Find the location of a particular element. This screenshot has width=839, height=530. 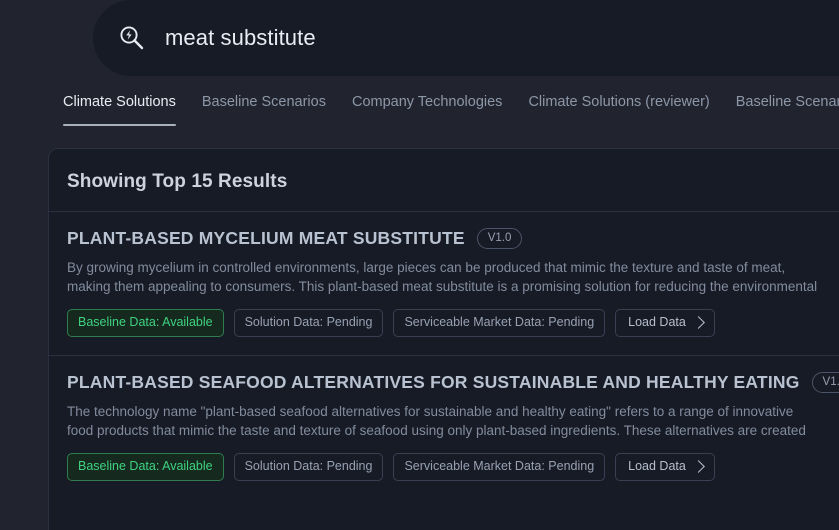

tab-baseline-scenarios-reviewer: Baseline Scenarios (reviewer) is located at coordinates (787, 100).